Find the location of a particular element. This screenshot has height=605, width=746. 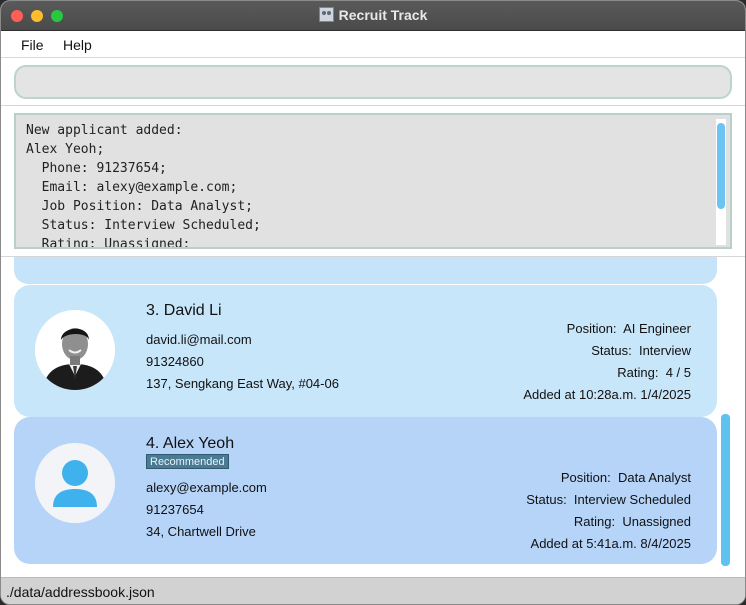

applicant-position-row: Position: AI Engineer is located at coordinates (629, 328).